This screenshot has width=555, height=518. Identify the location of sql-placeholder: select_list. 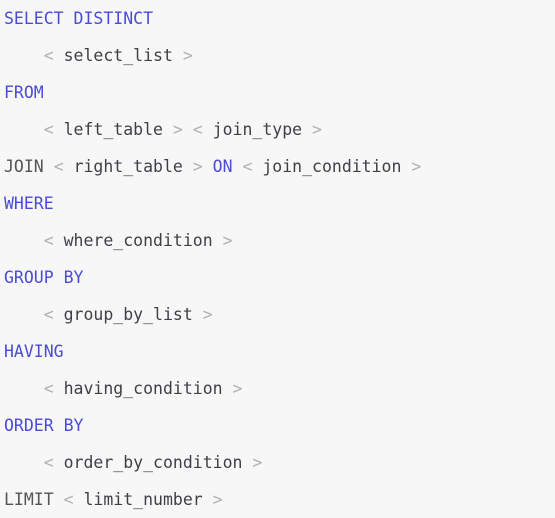
(118, 55).